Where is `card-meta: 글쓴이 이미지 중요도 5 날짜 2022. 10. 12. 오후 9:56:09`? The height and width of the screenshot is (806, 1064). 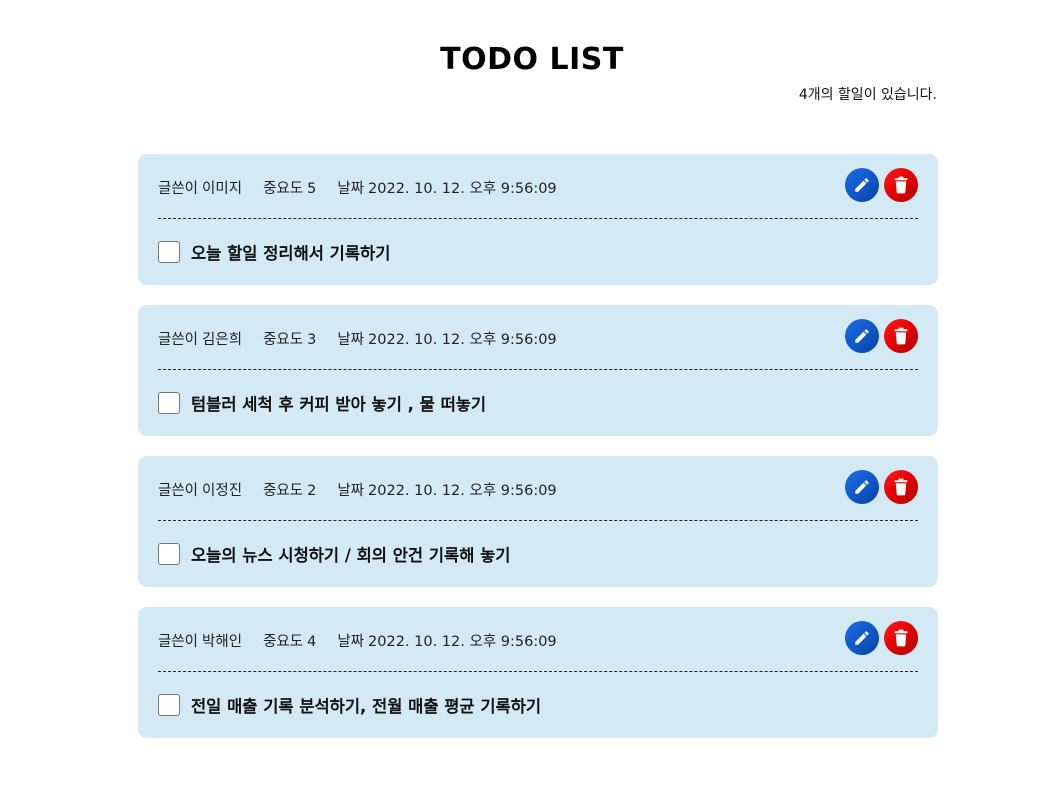
card-meta: 글쓴이 이미지 중요도 5 날짜 2022. 10. 12. 오후 9:56:09 is located at coordinates (368, 187).